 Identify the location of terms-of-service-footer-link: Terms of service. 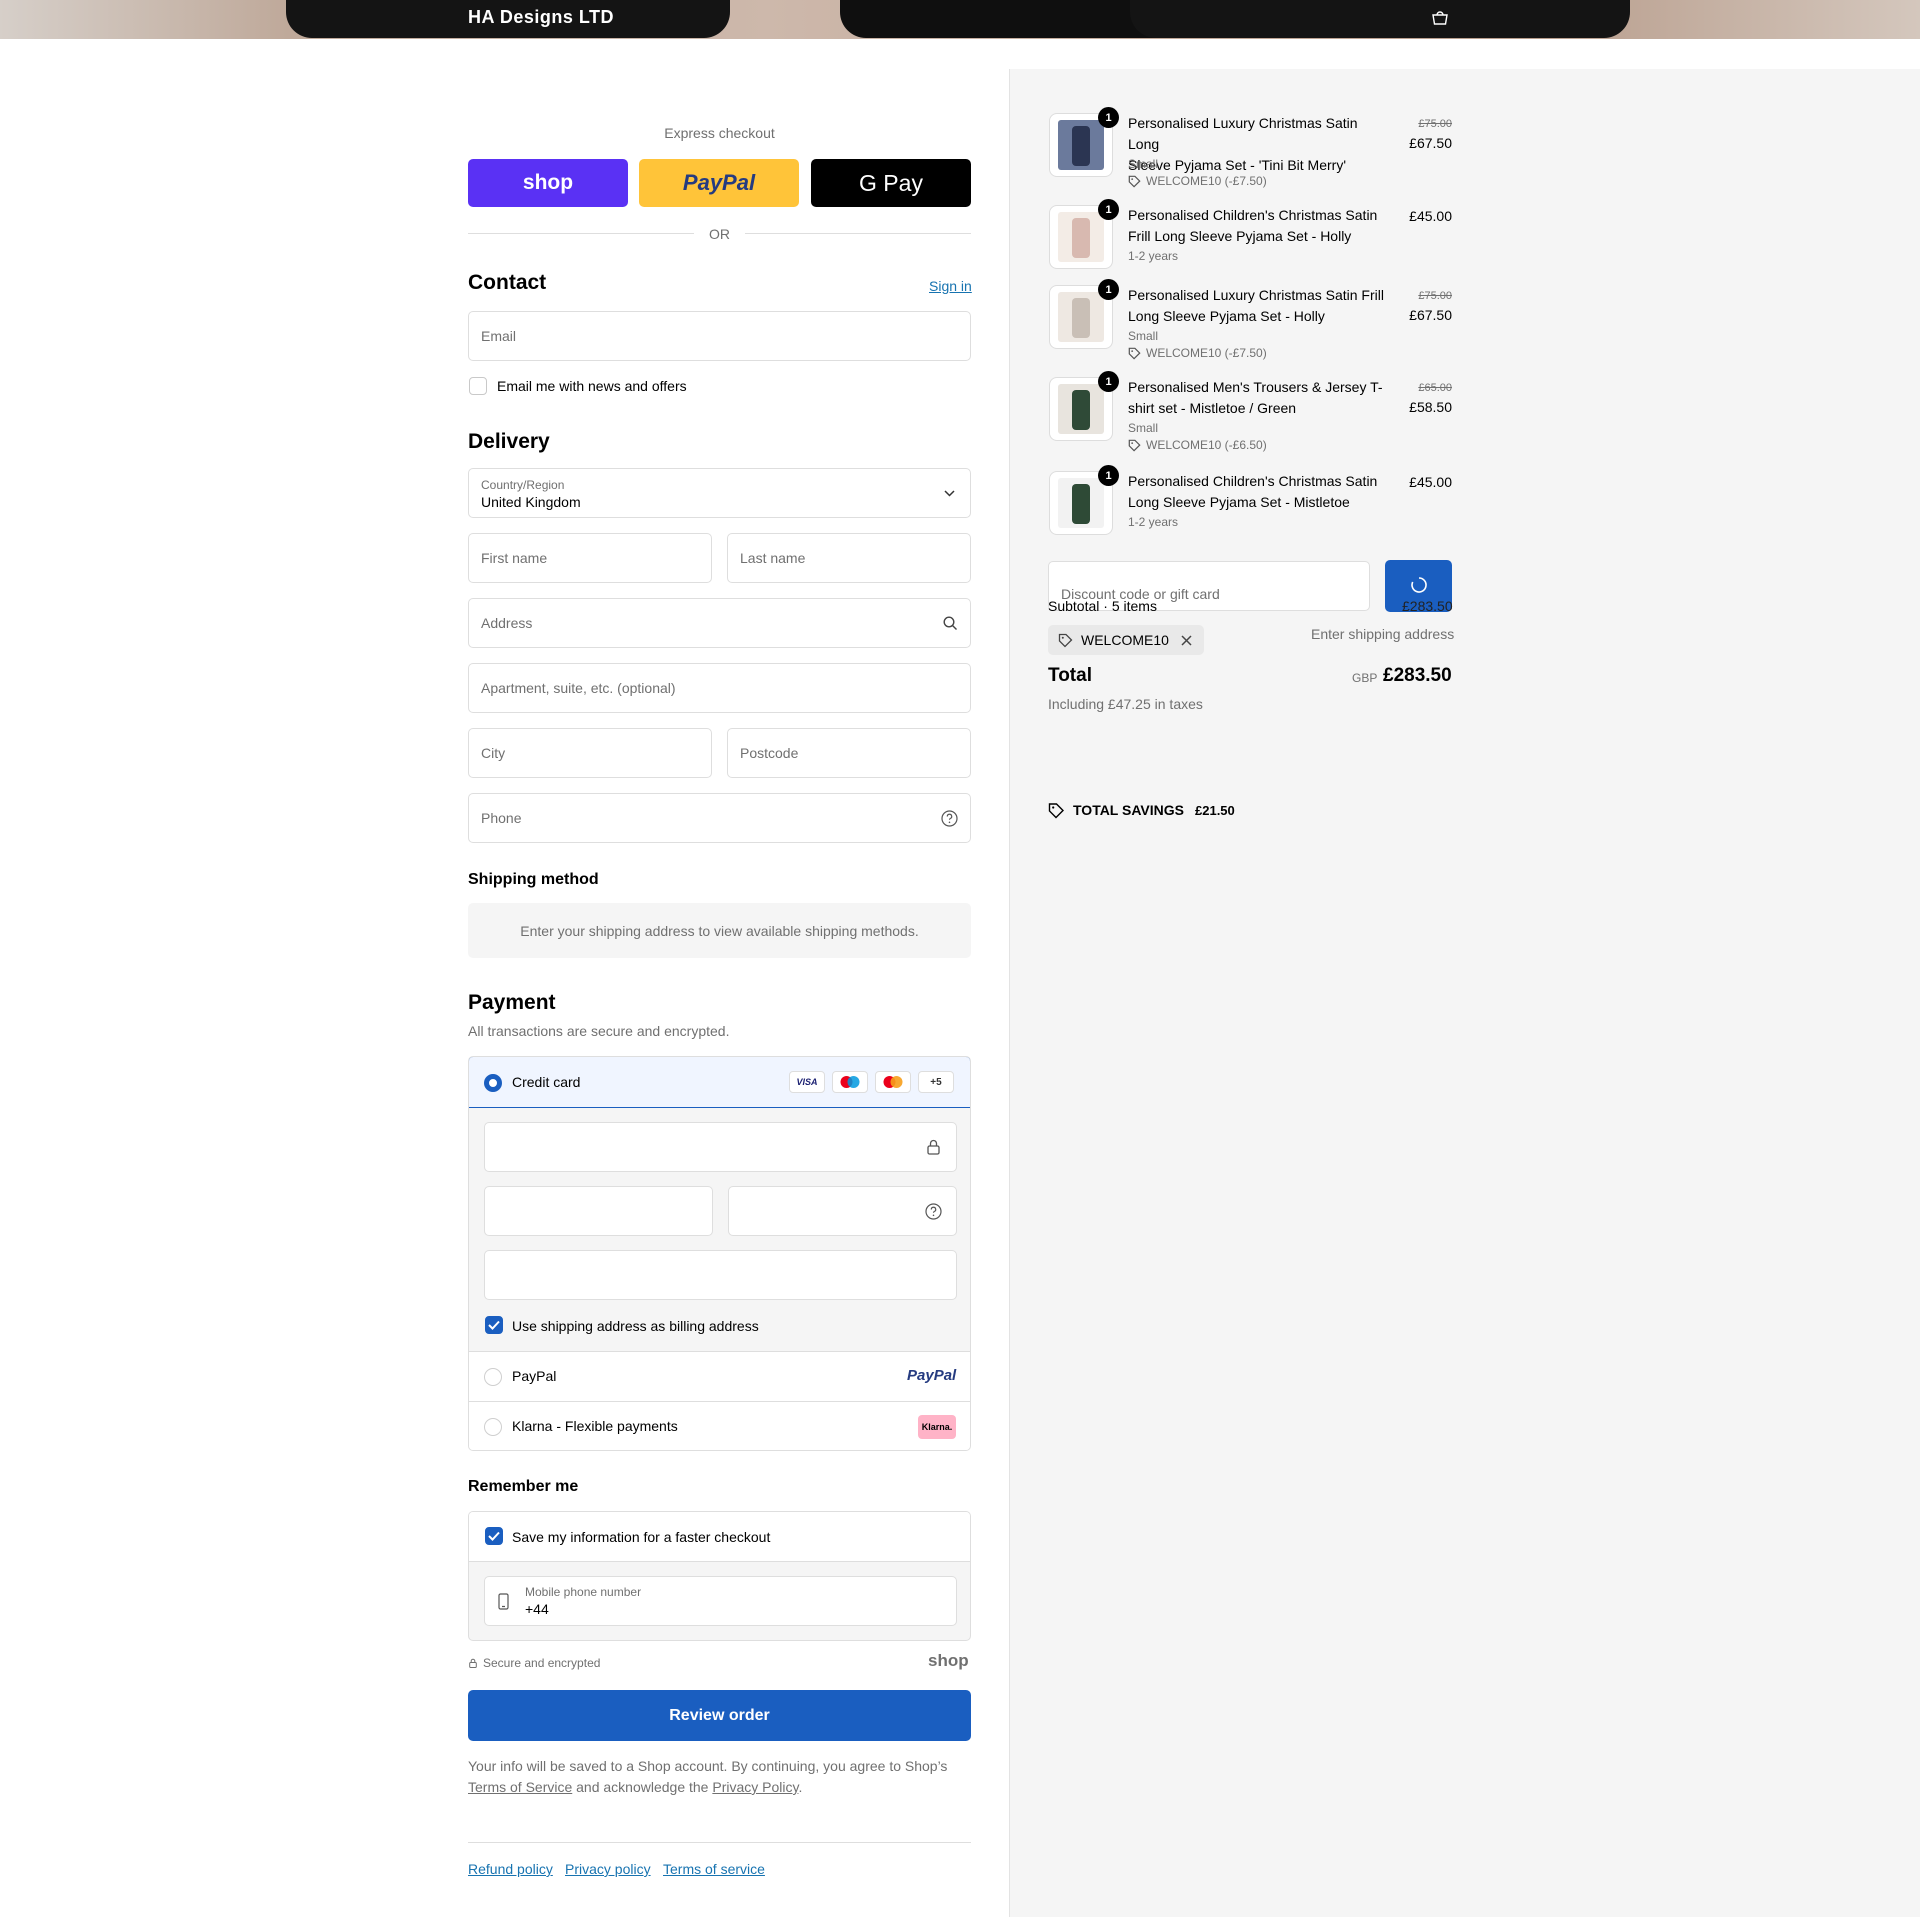
(714, 1869).